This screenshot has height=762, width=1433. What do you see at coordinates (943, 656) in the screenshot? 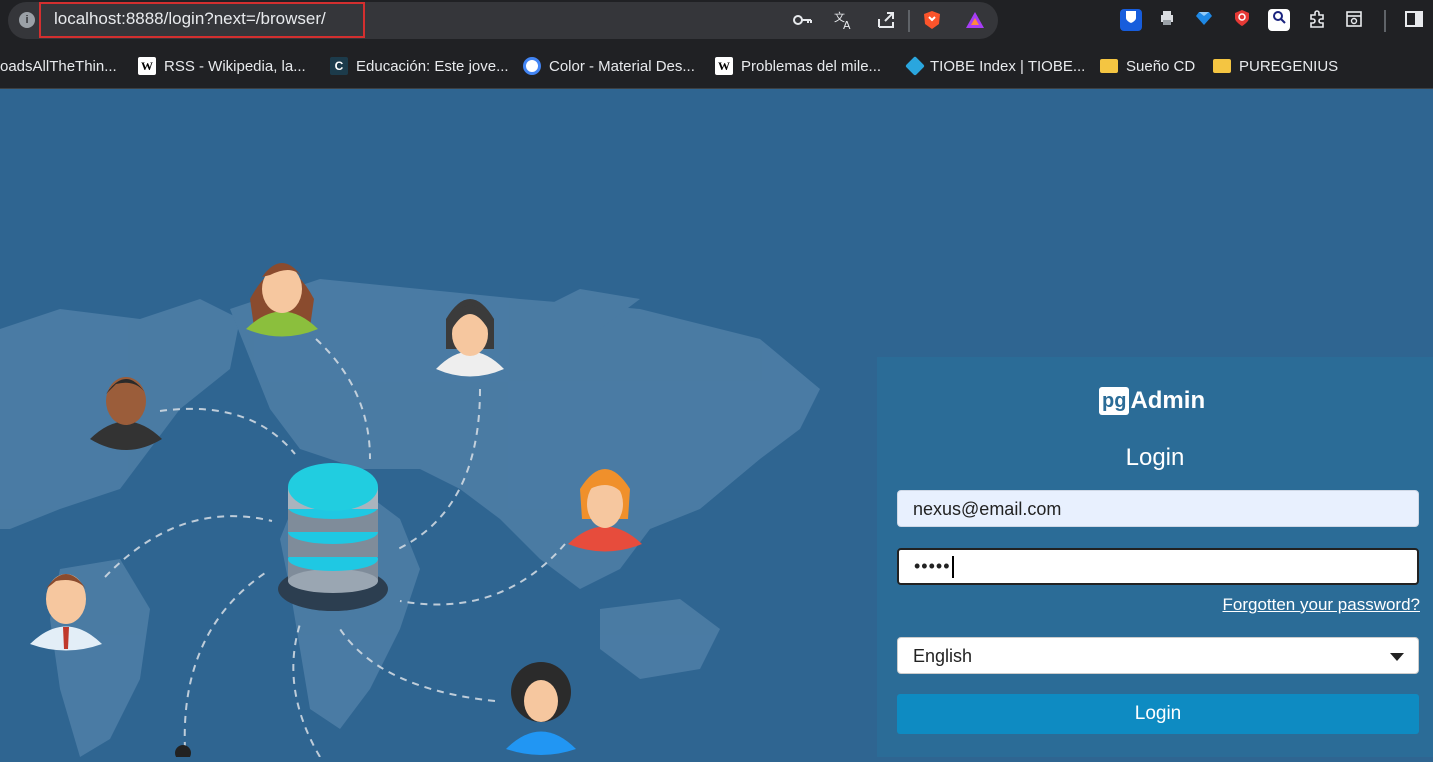
I see `language-value: English` at bounding box center [943, 656].